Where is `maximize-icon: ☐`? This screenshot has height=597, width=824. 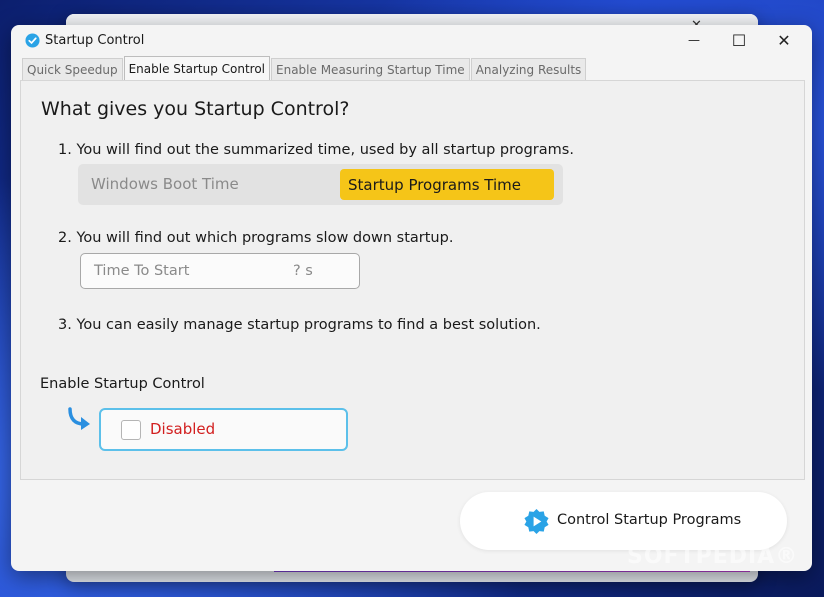
maximize-icon: ☐ is located at coordinates (739, 40).